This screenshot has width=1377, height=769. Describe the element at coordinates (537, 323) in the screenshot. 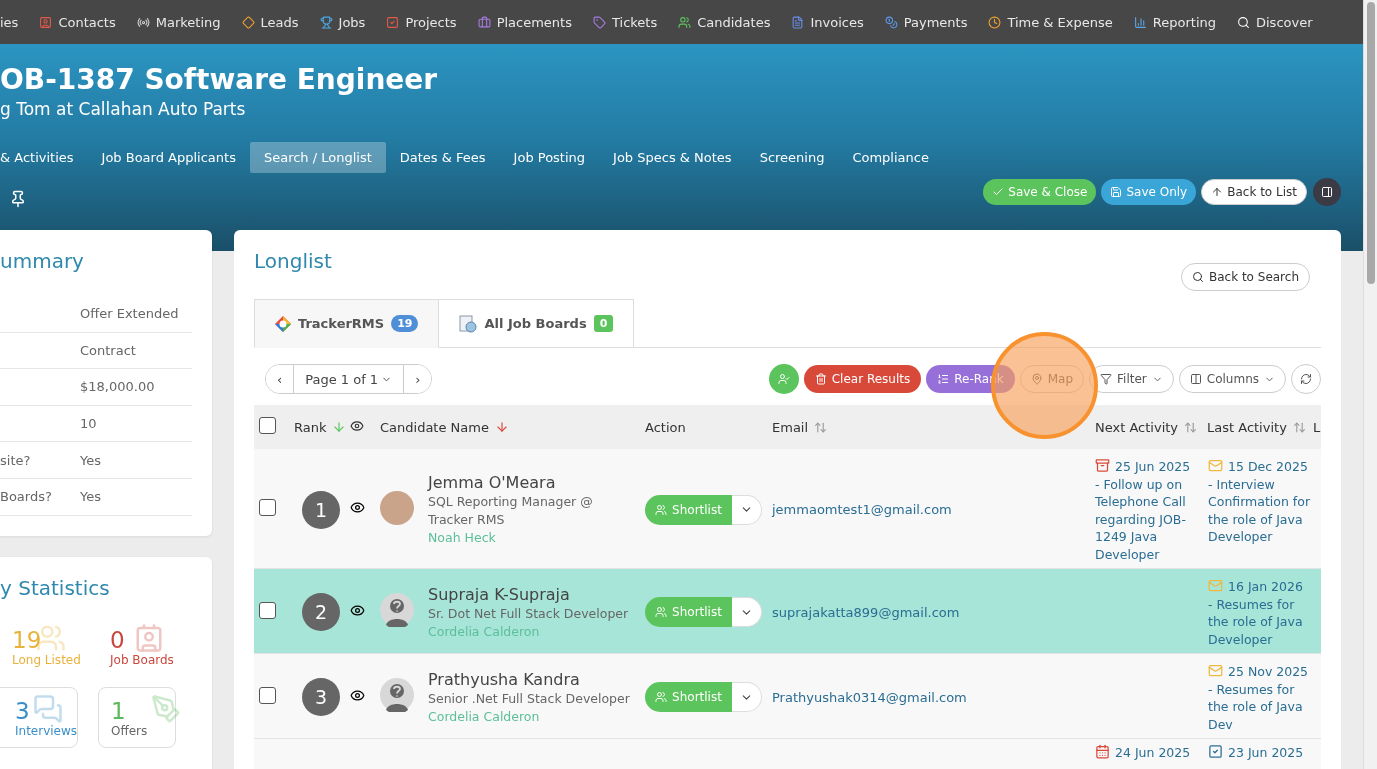

I see `source-tab: All Job Boards 0` at that location.